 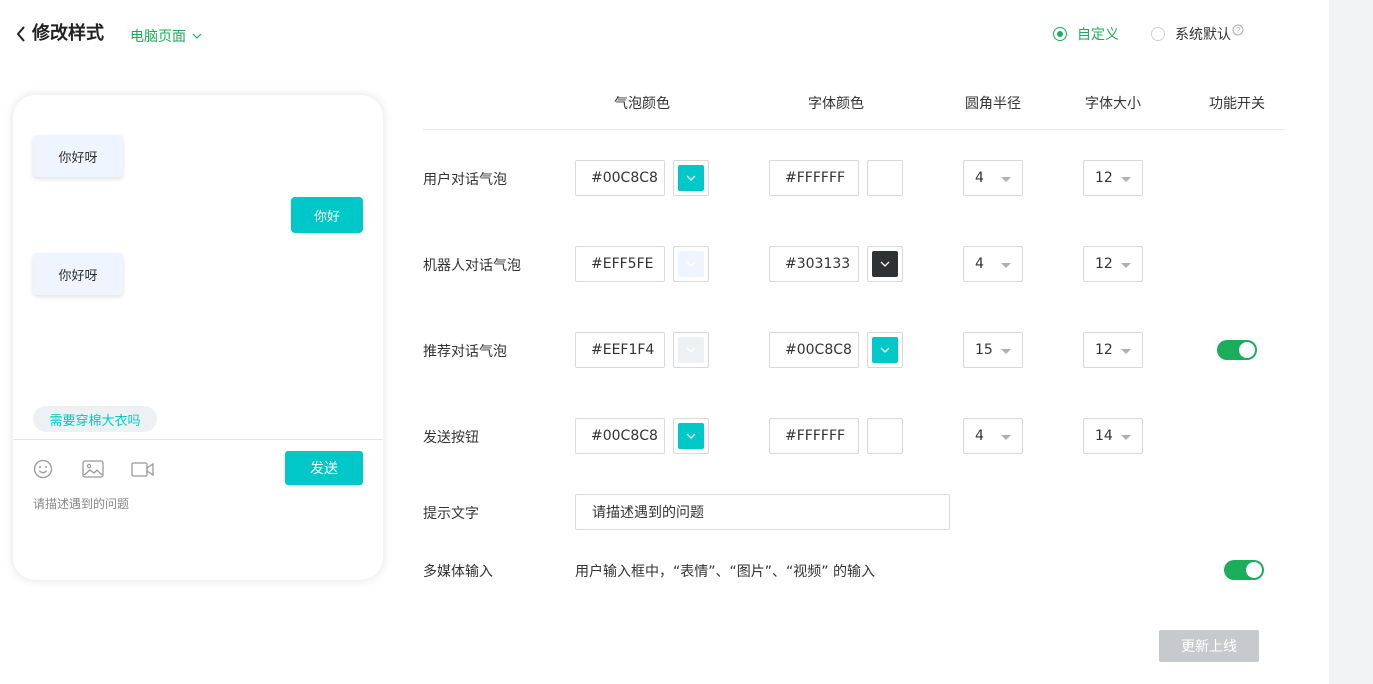 What do you see at coordinates (1209, 646) in the screenshot?
I see `update-publish-button: 更新上线` at bounding box center [1209, 646].